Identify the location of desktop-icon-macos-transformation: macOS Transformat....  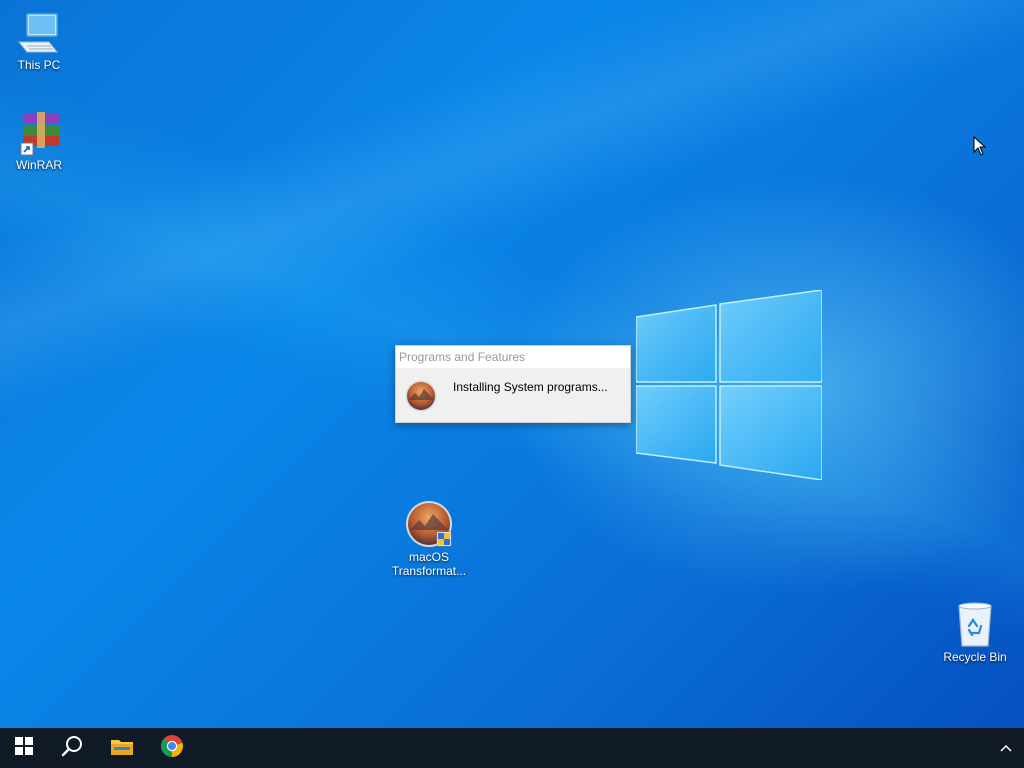
(429, 539).